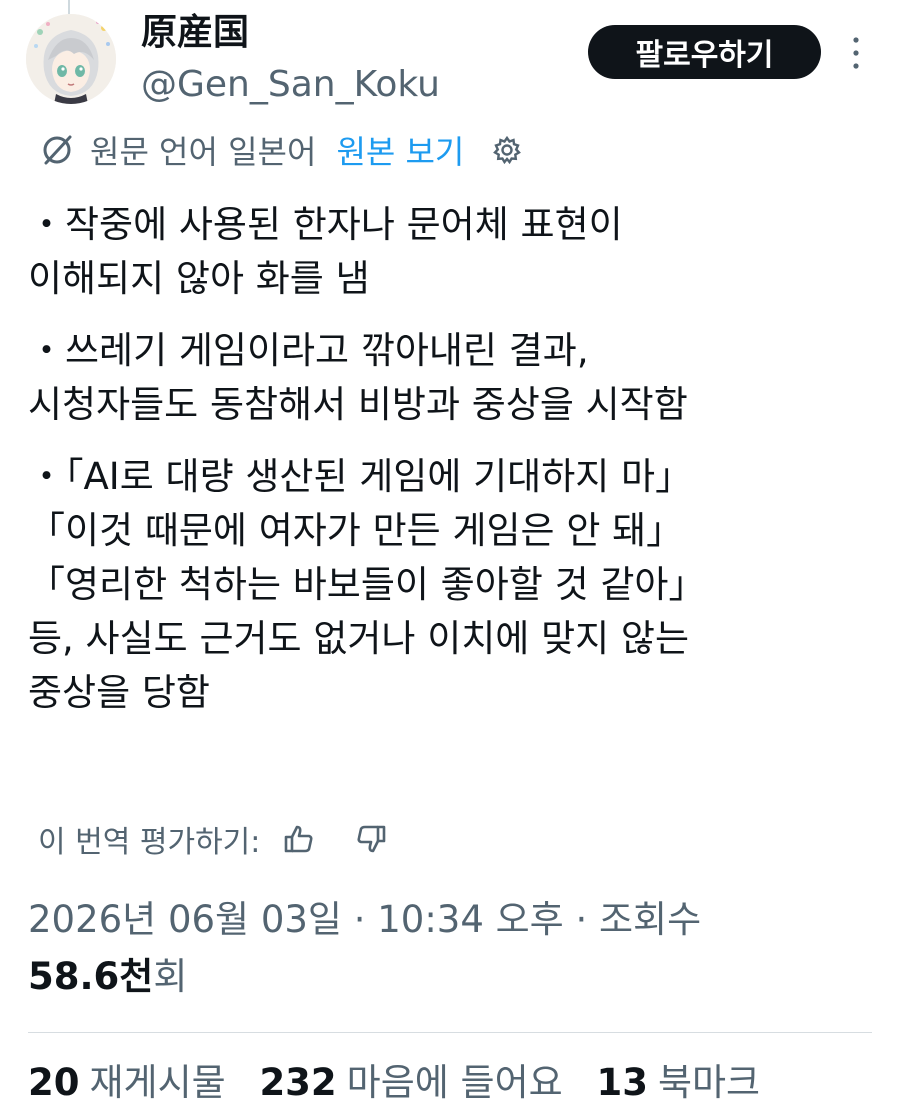  I want to click on text-line: ・쓰레기 게임이라고 깎아내린 결과,, so click(308, 350).